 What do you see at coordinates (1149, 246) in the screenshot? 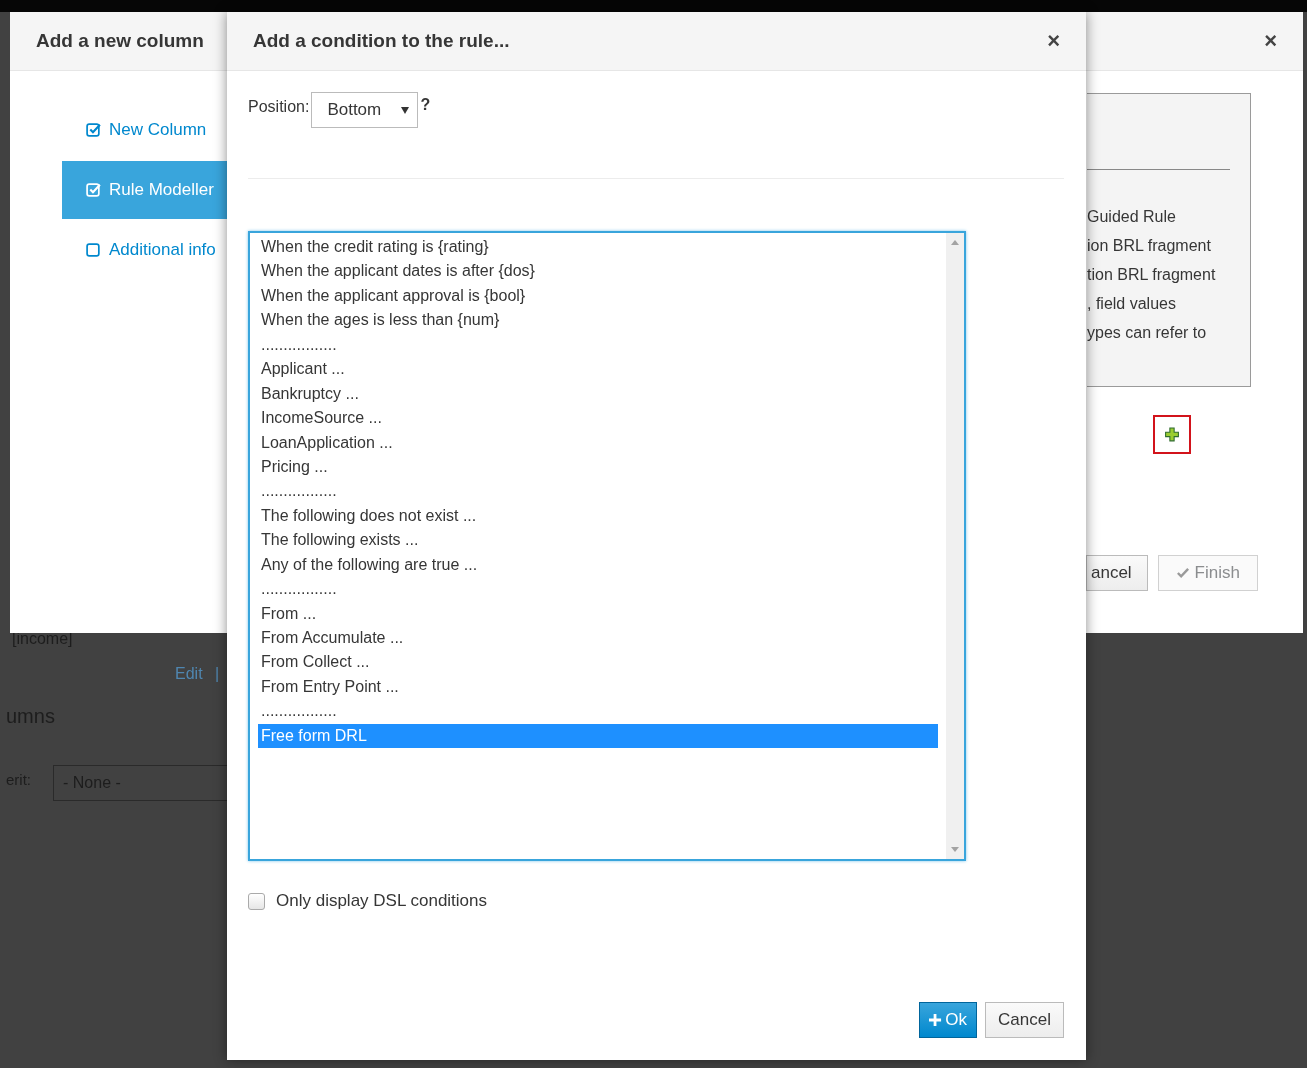
I see `info-text: ion BRL fragment` at bounding box center [1149, 246].